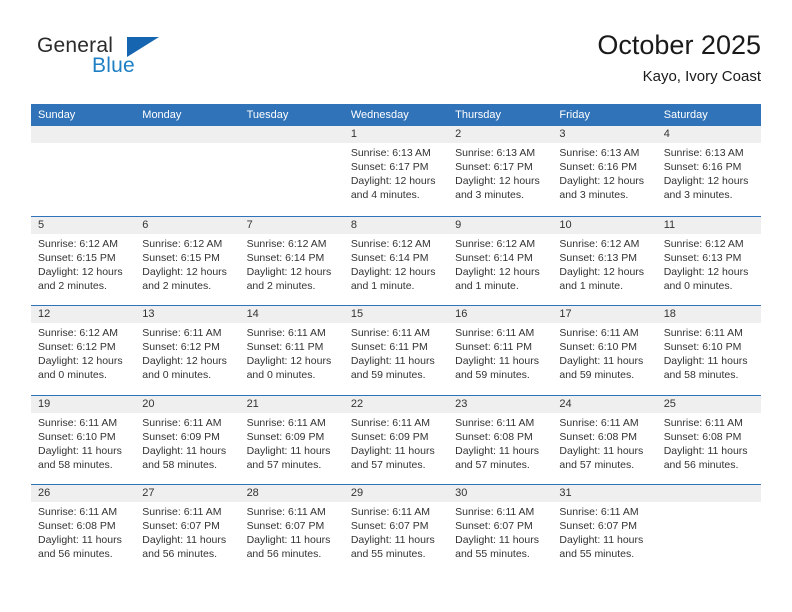 This screenshot has height=612, width=792. Describe the element at coordinates (396, 134) in the screenshot. I see `day-number: 1` at that location.